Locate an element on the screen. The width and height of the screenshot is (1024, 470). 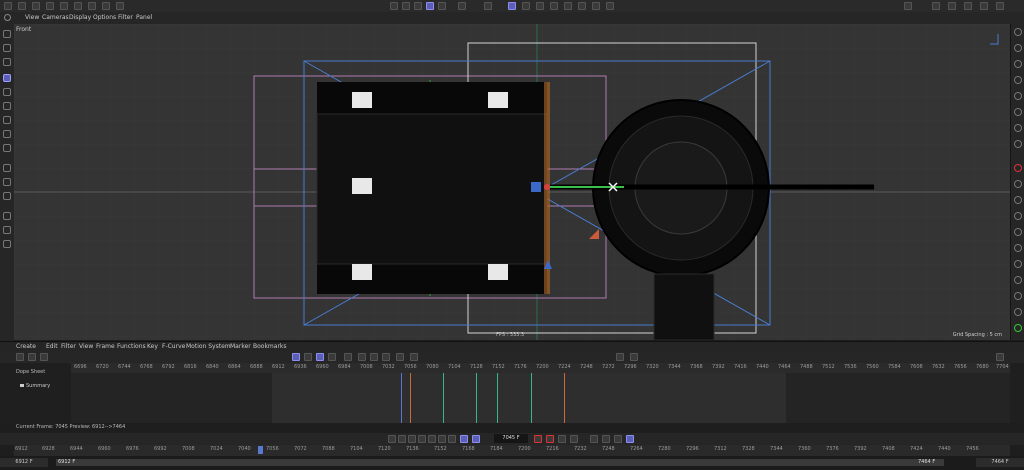
redo-icon is located at coordinates (22, 6).